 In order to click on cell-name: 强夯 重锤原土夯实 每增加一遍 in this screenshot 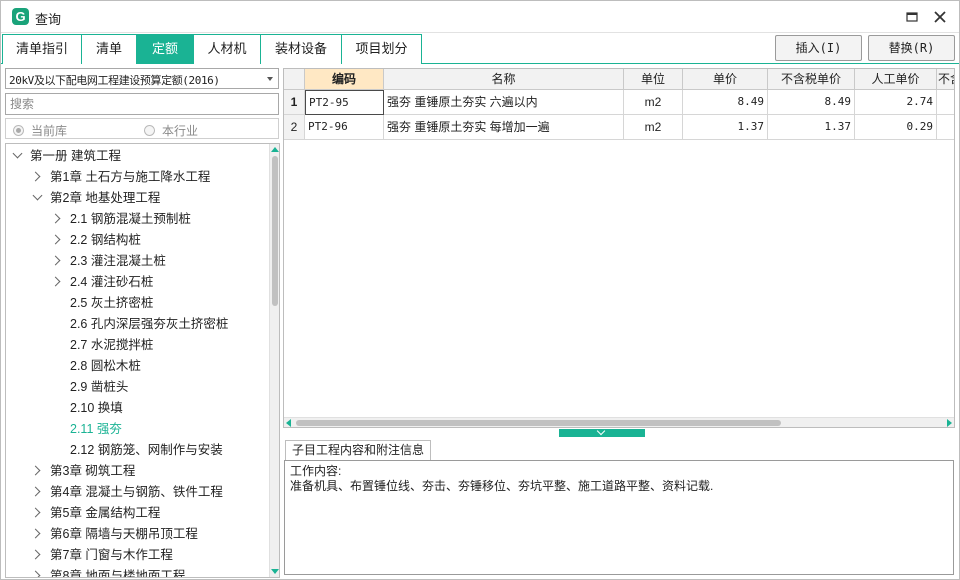, I will do `click(504, 127)`.